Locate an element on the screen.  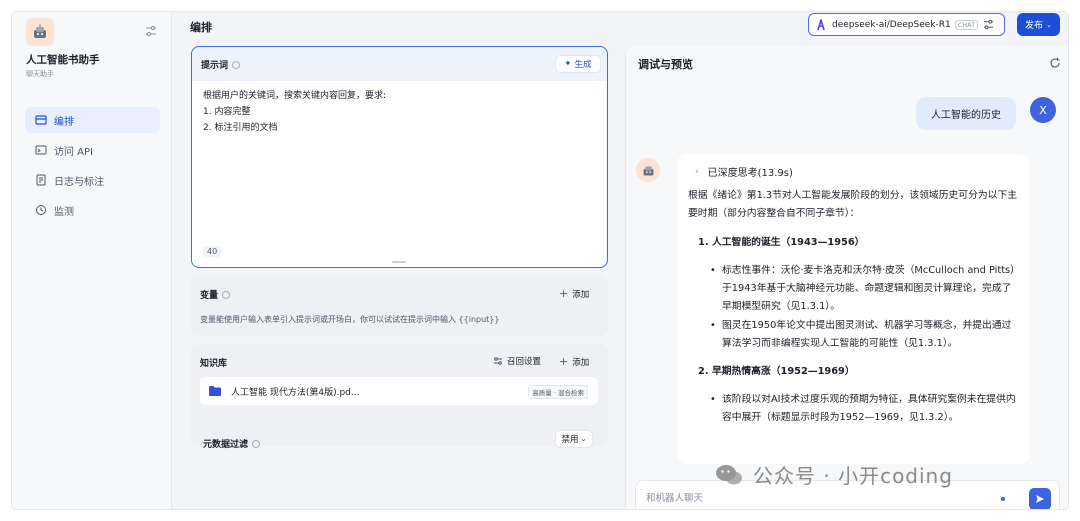
model-settings-icon is located at coordinates (988, 24).